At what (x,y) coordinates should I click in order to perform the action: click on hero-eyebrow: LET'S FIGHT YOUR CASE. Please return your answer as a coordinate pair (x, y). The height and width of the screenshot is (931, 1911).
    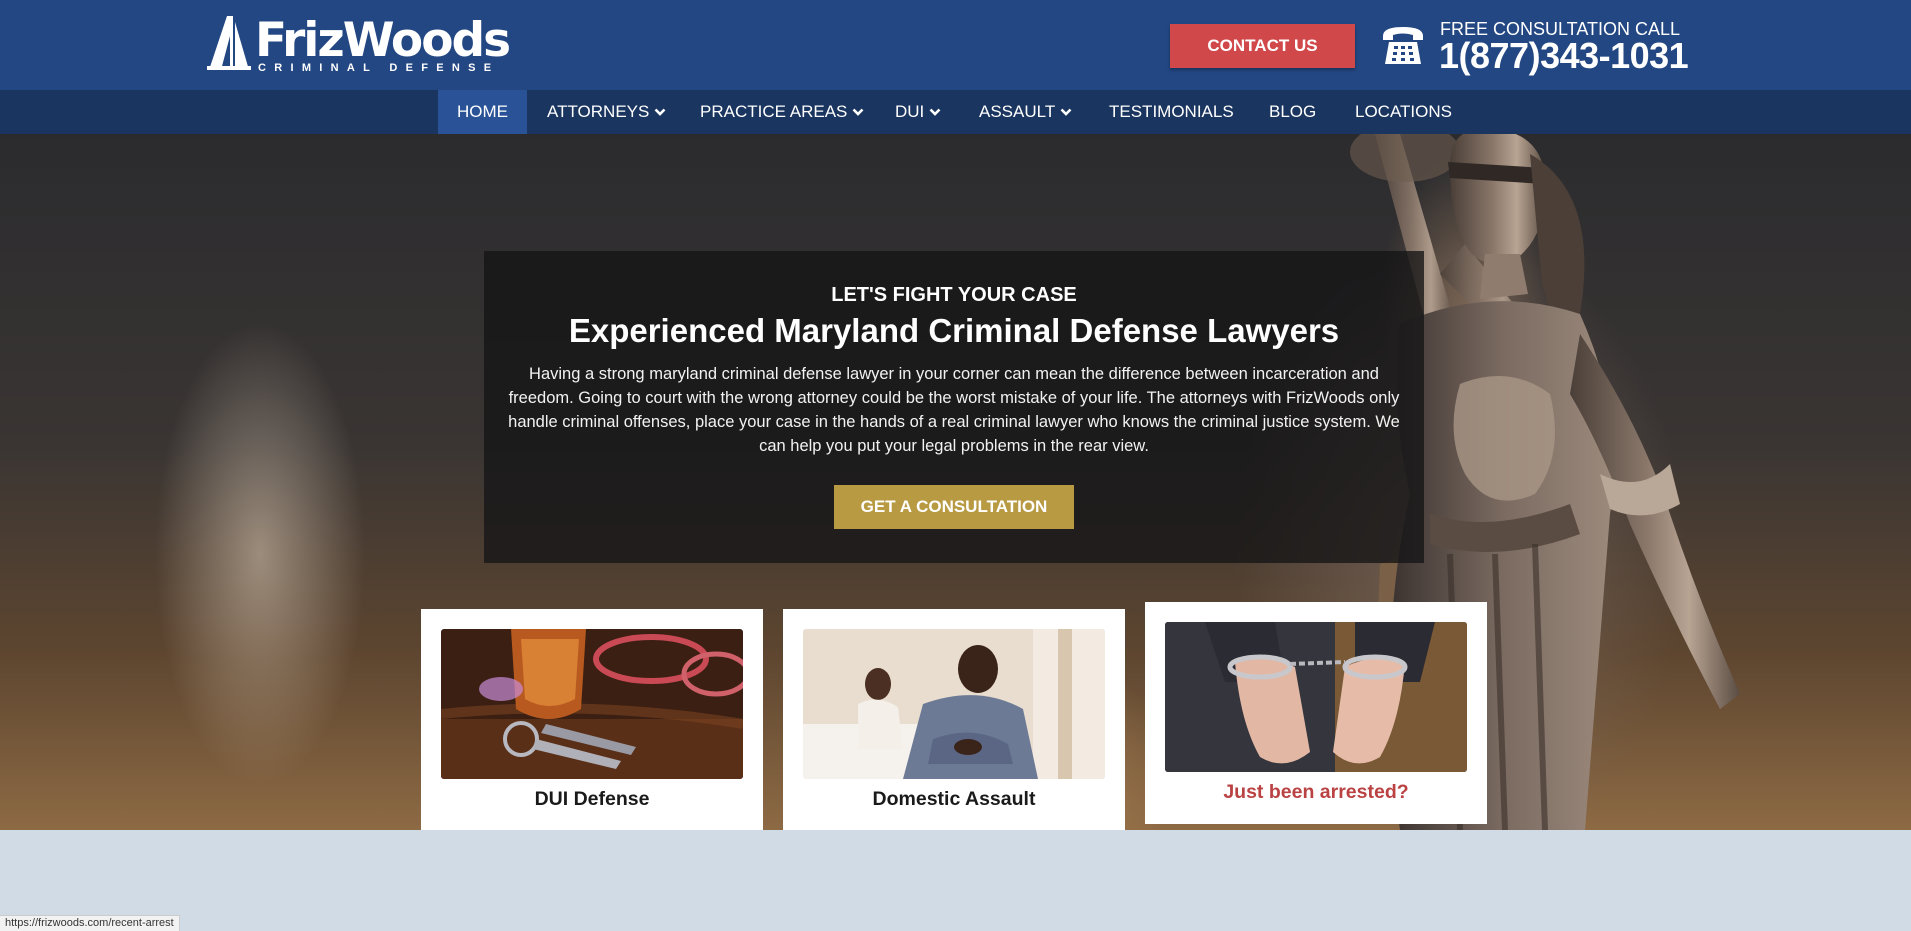
    Looking at the image, I should click on (954, 295).